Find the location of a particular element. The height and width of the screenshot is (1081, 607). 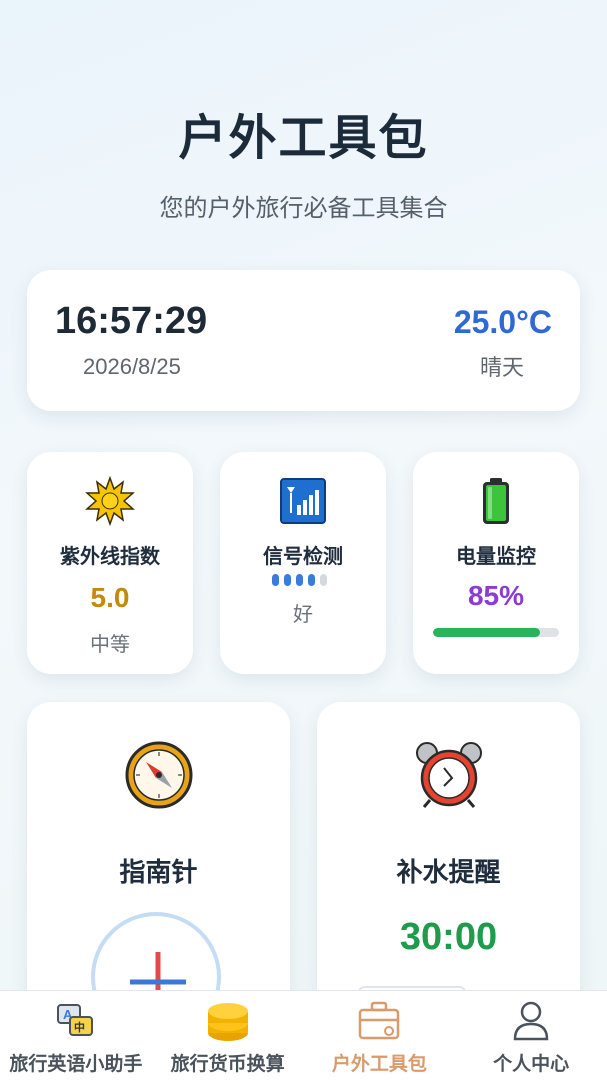

temperature: 25.0°C is located at coordinates (502, 322).